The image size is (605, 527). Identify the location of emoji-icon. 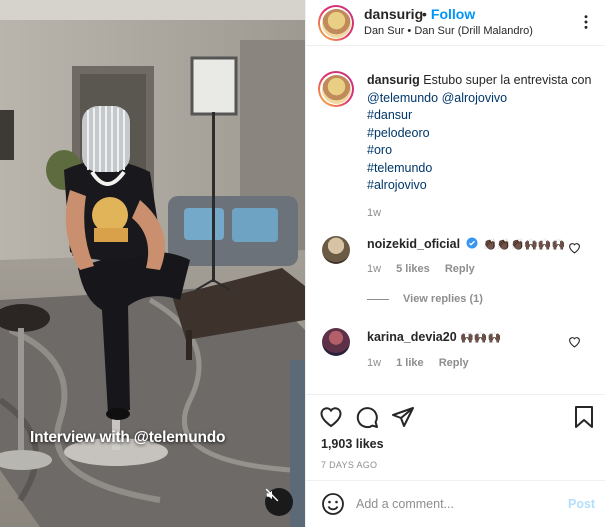
(333, 504).